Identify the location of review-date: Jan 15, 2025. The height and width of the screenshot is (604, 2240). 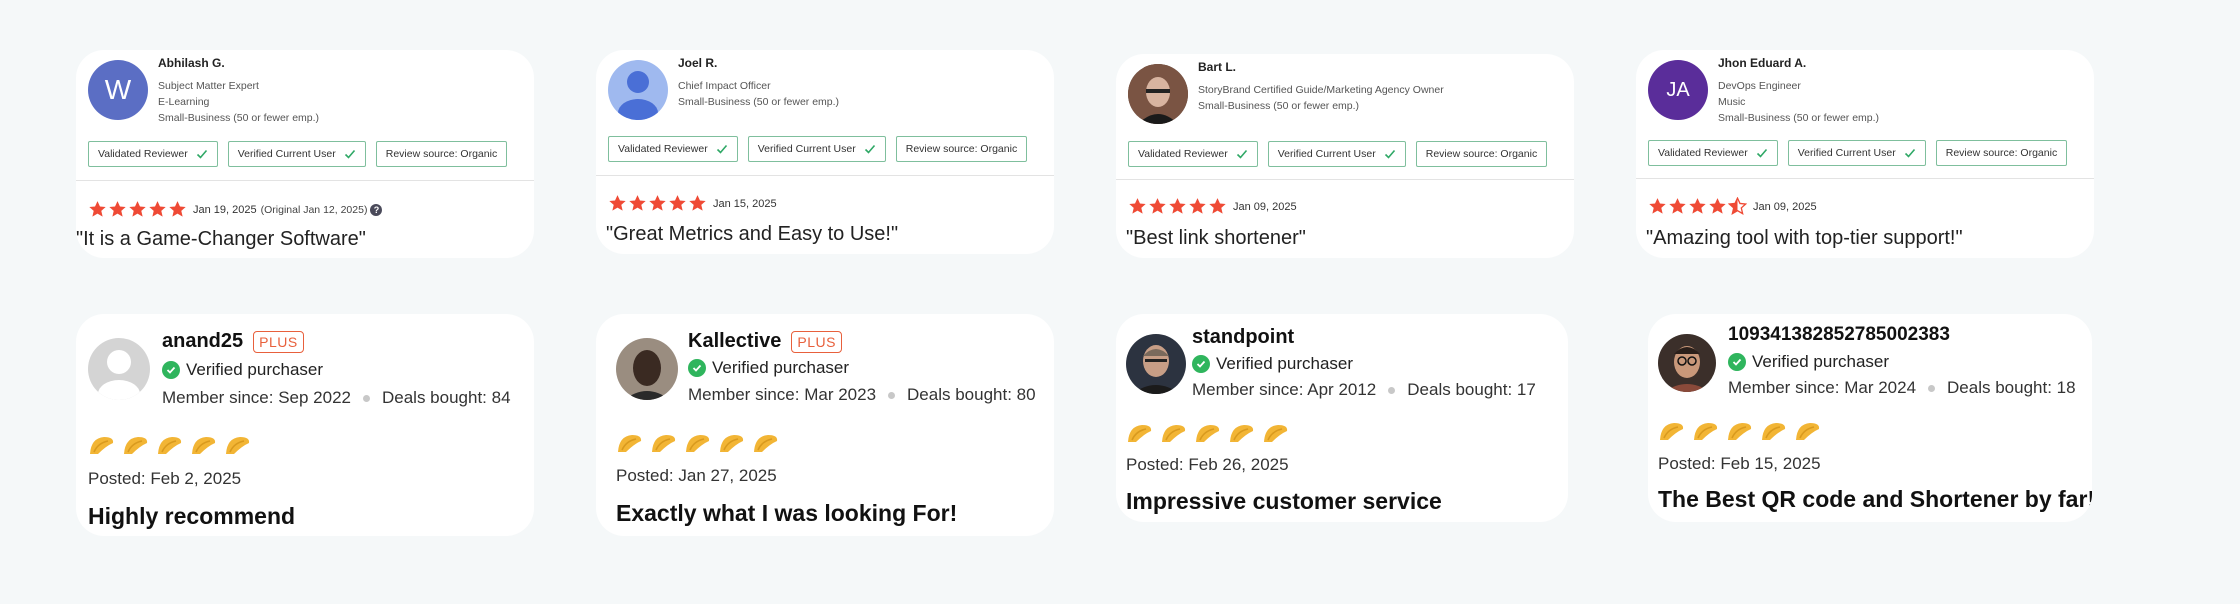
(745, 203).